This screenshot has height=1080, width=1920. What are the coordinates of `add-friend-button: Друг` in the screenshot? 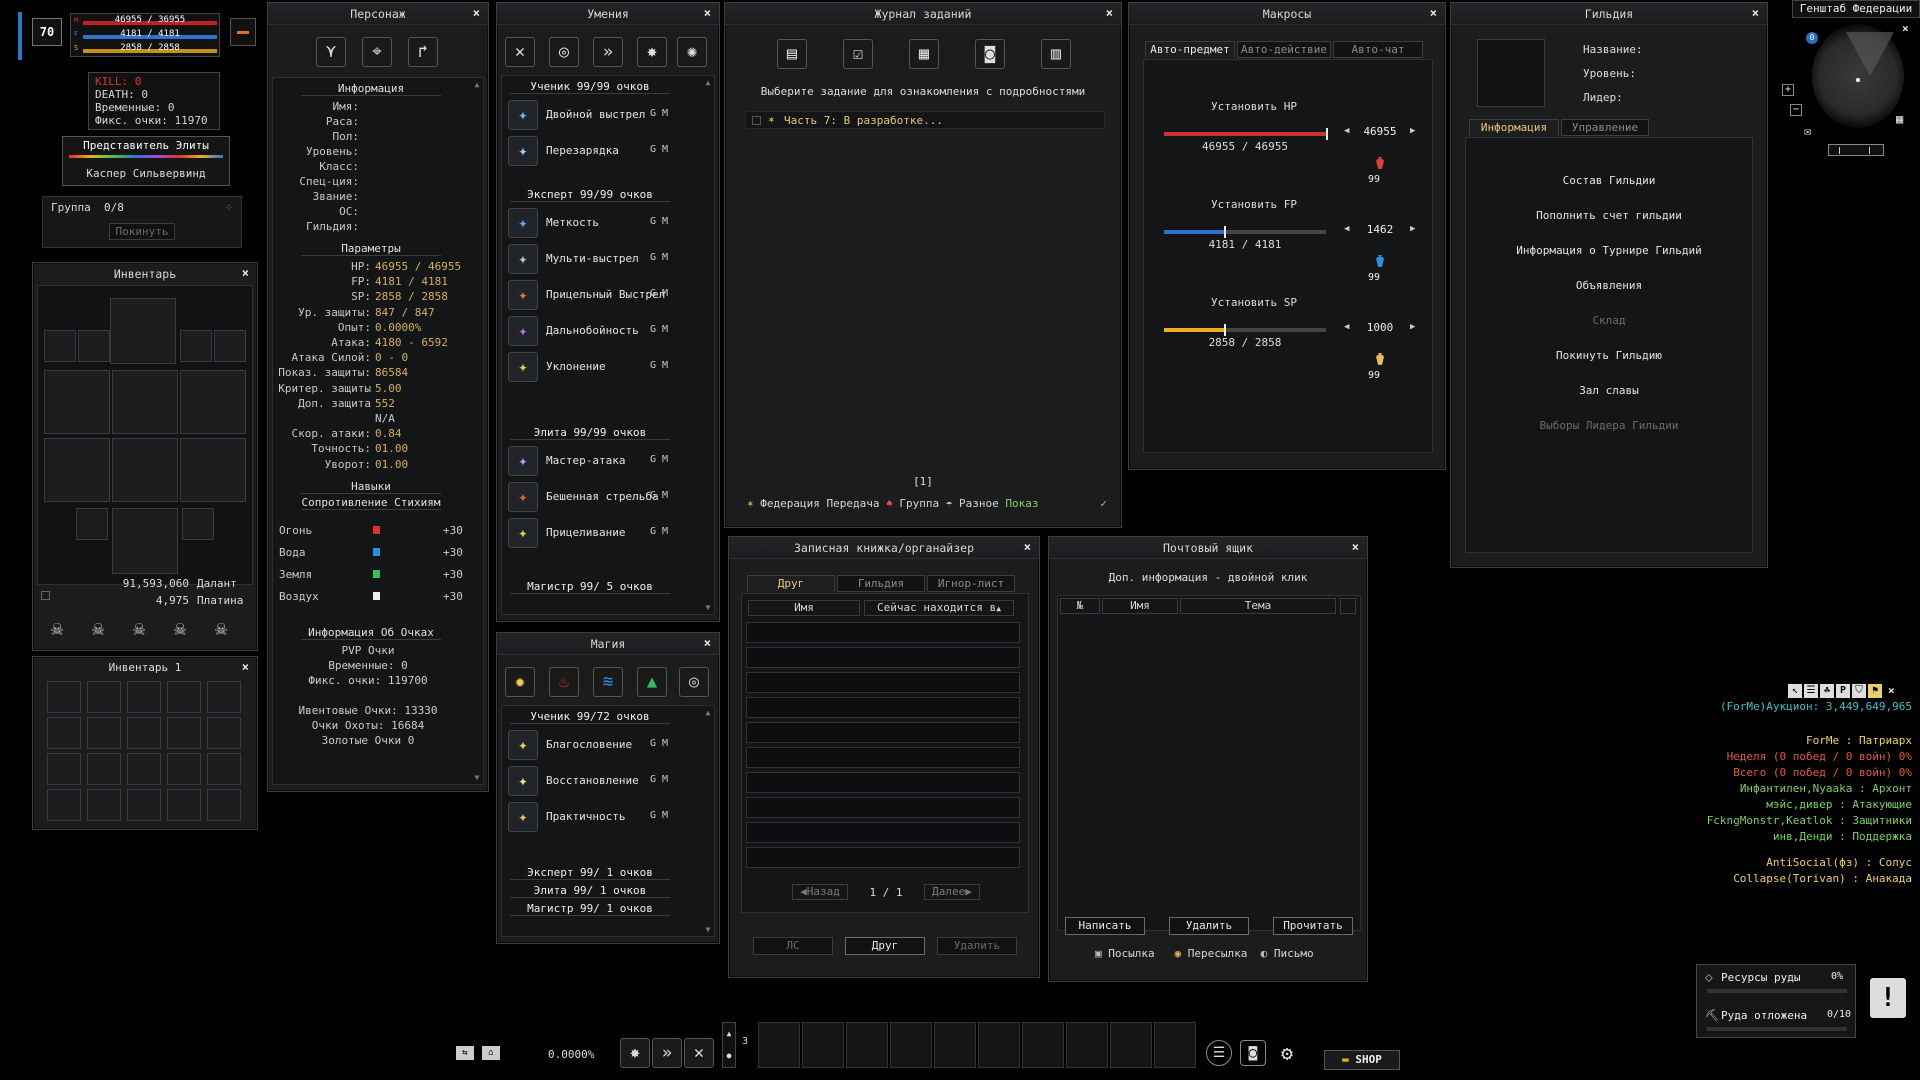 It's located at (885, 946).